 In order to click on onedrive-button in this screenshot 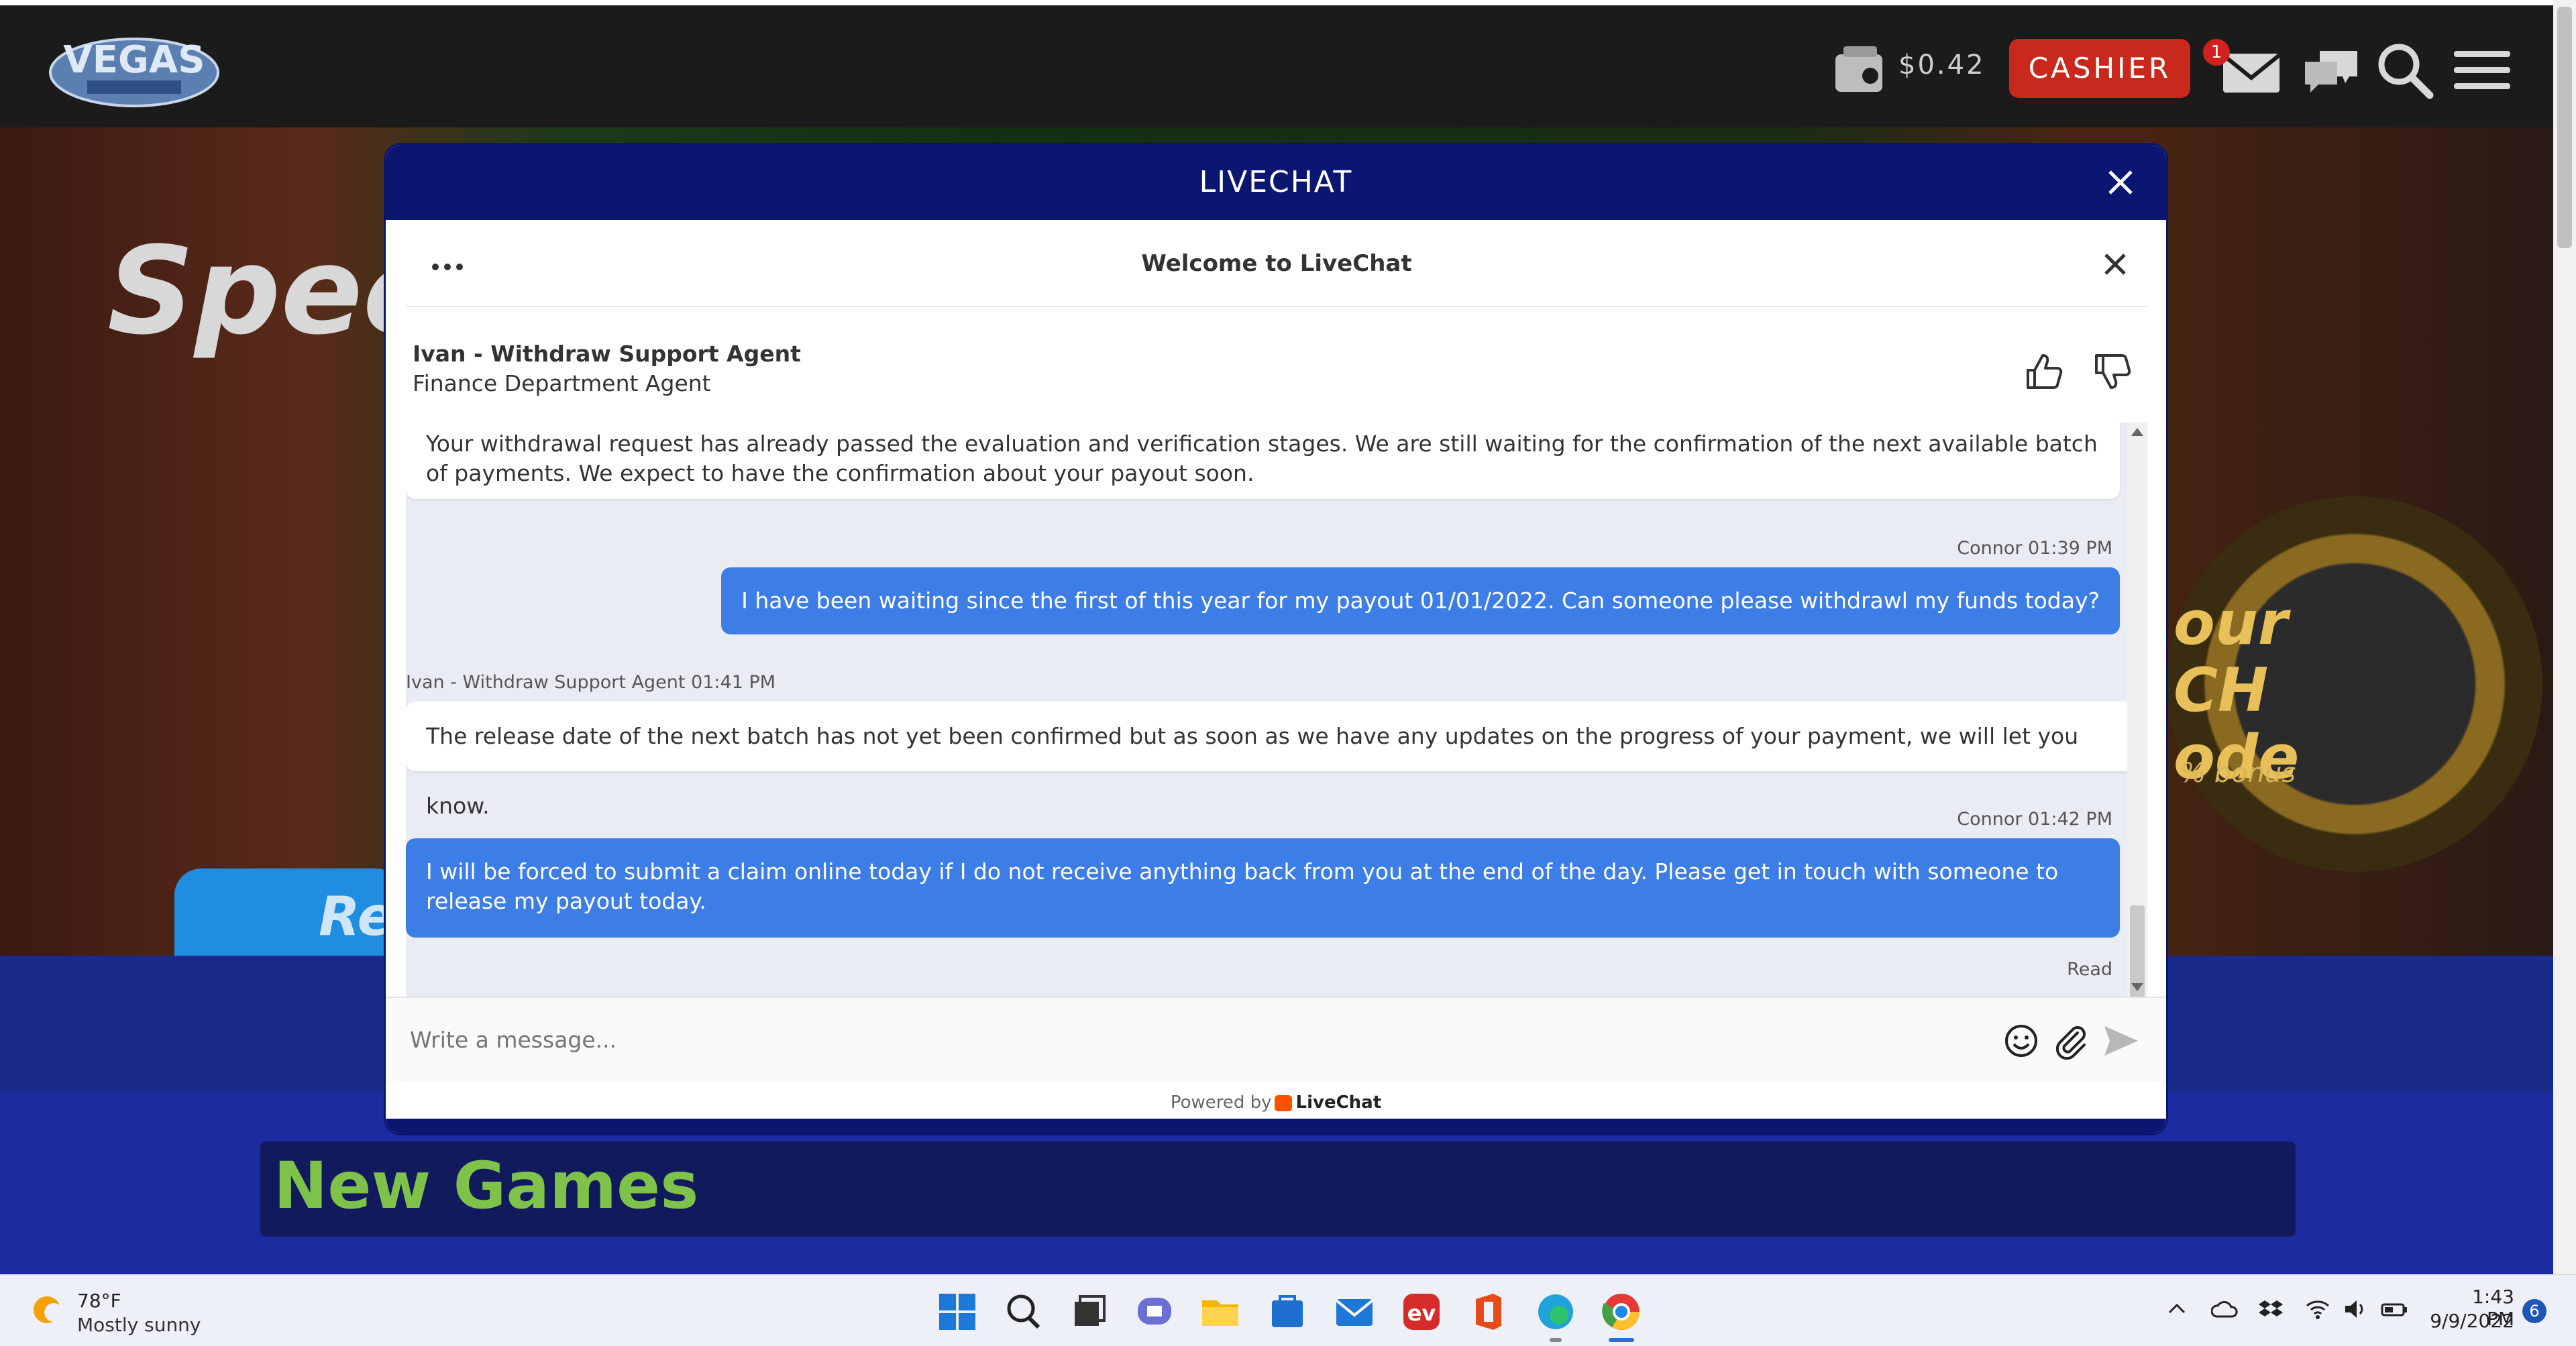, I will do `click(2224, 1312)`.